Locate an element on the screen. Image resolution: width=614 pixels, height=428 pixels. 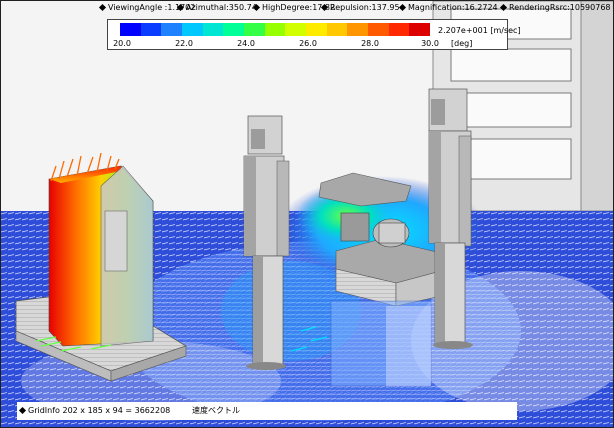
legend-tick-label: 20.0 is located at coordinates (122, 43).